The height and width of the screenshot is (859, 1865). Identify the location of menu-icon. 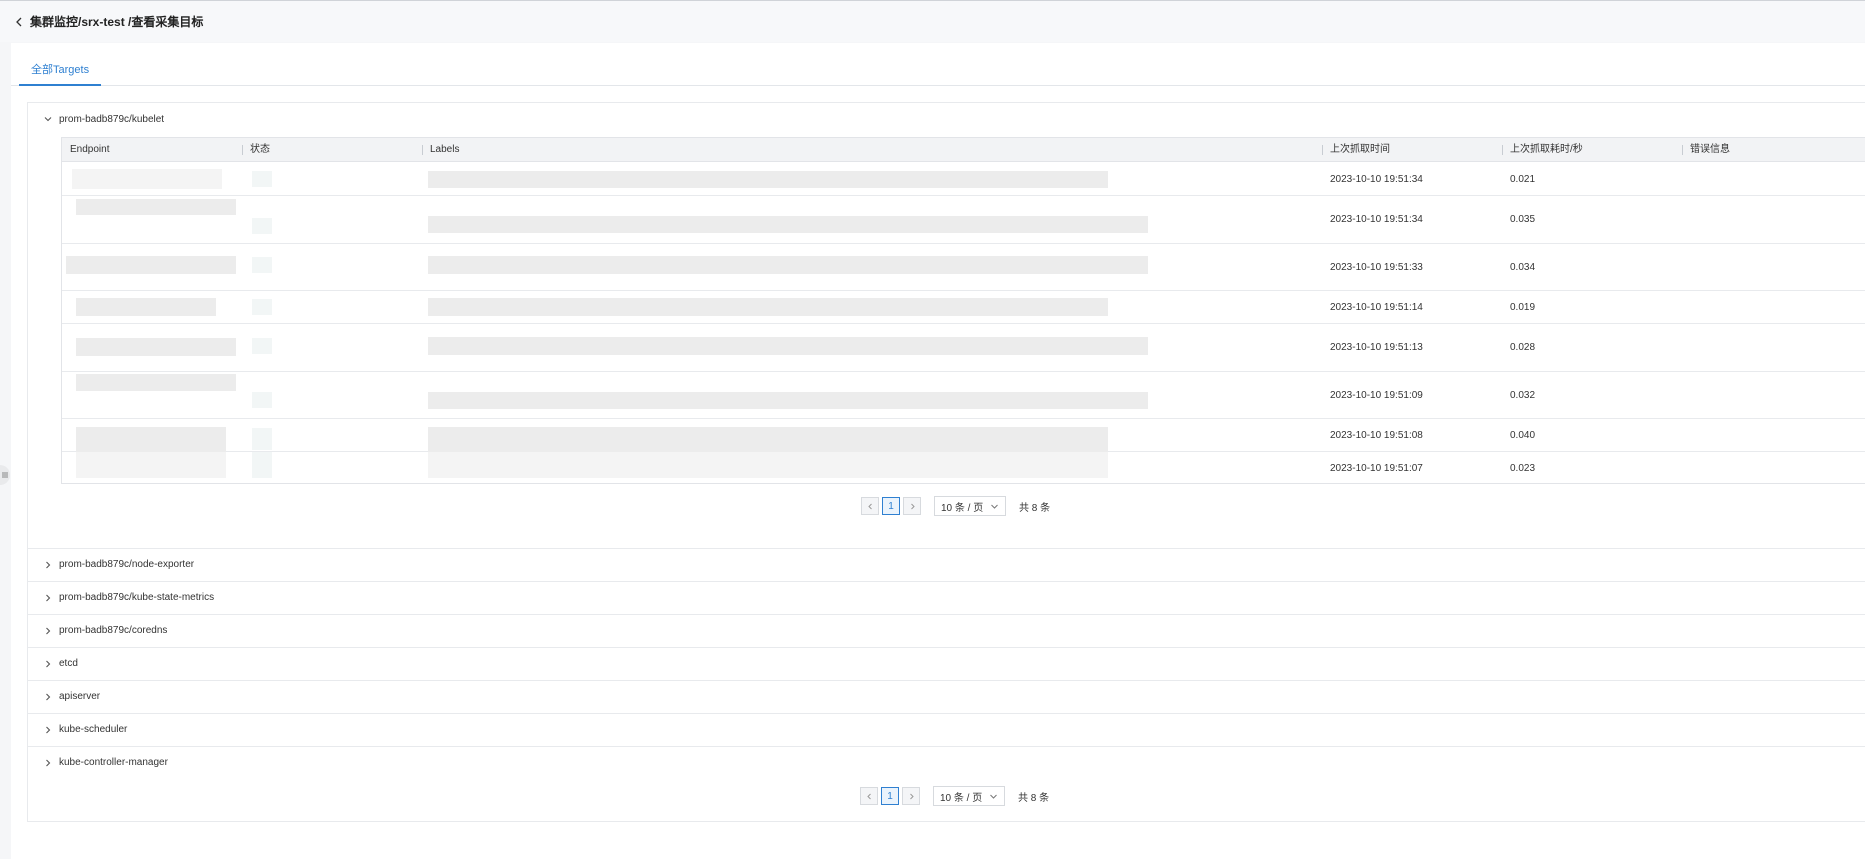
(5, 475).